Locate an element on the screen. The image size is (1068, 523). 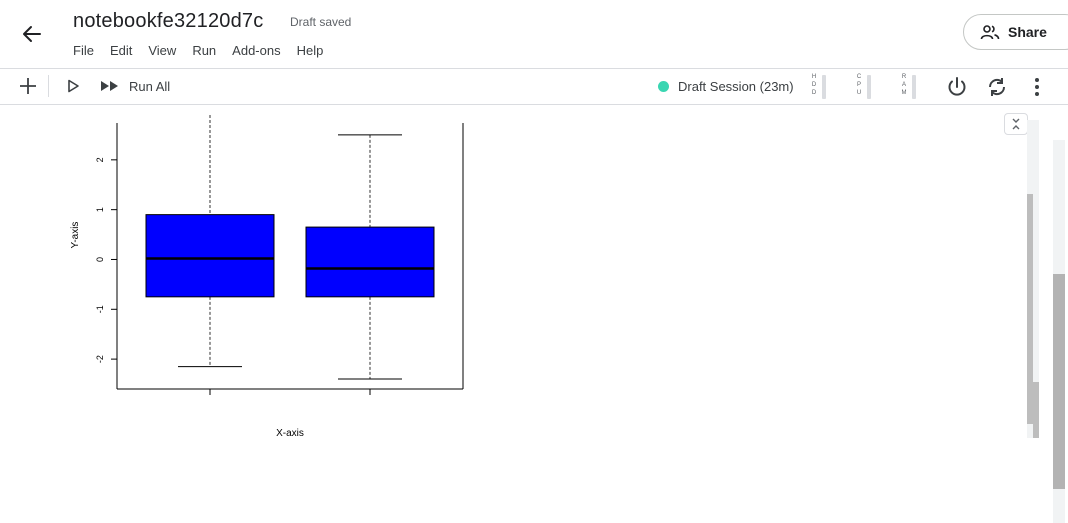
collapse-output-button is located at coordinates (1016, 124).